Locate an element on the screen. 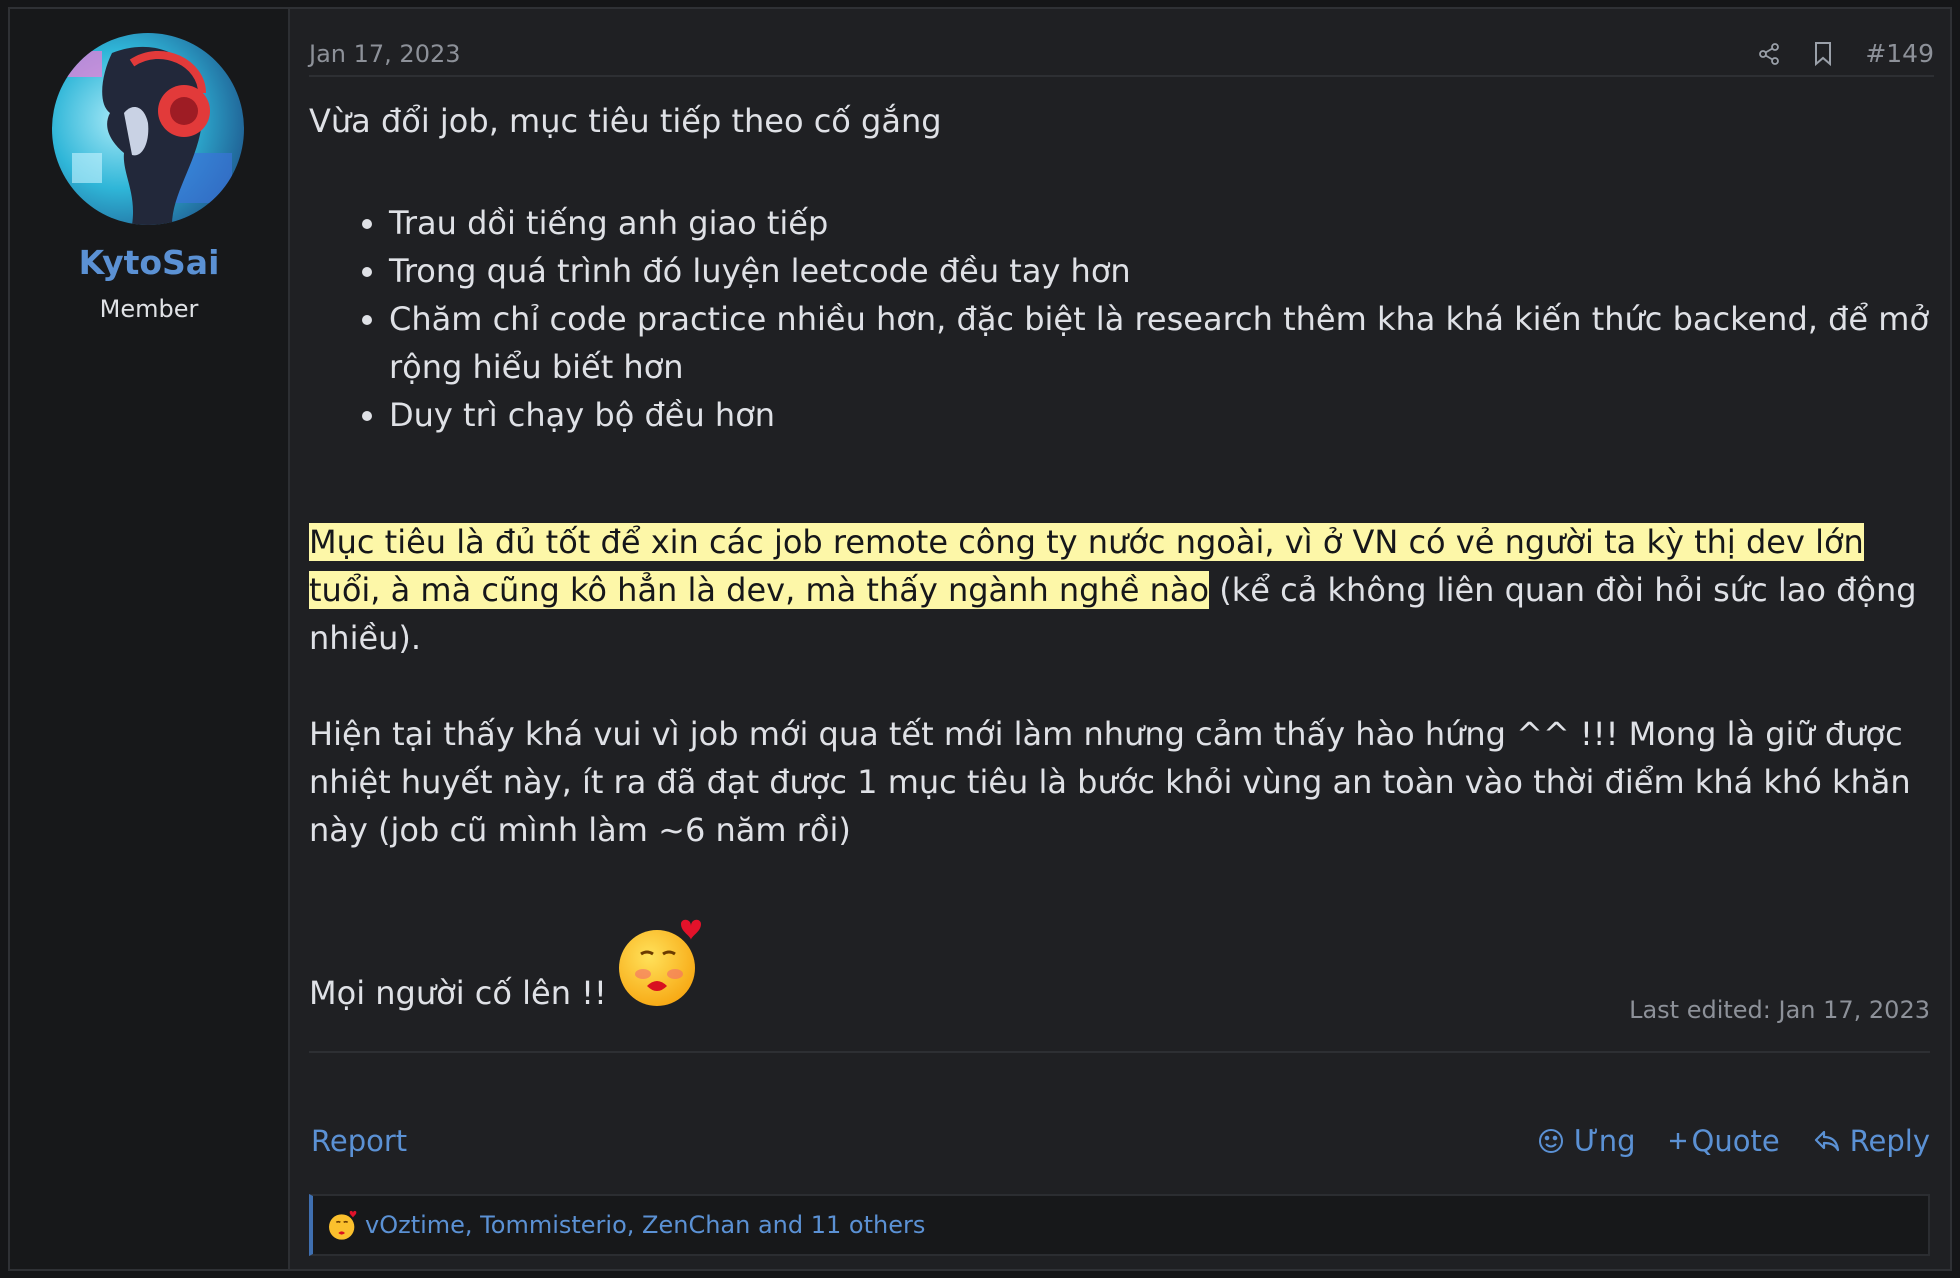 The image size is (1960, 1278). closing-text: Mọi người cố lên !! is located at coordinates (458, 993).